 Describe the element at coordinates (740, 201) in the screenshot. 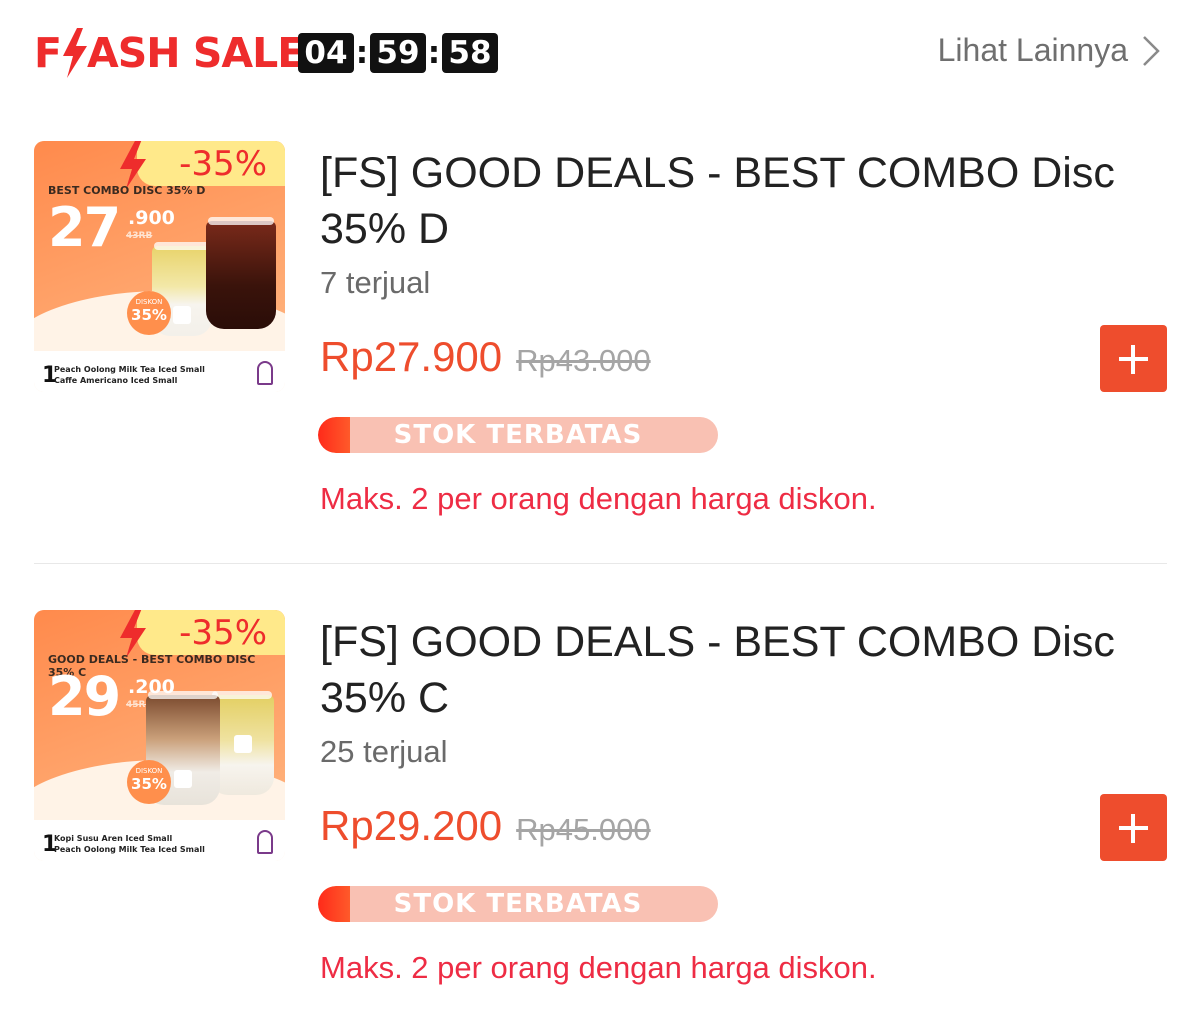

I see `product-title: [FS] GOOD DEALS - BEST COMBO Disc 35% D` at that location.